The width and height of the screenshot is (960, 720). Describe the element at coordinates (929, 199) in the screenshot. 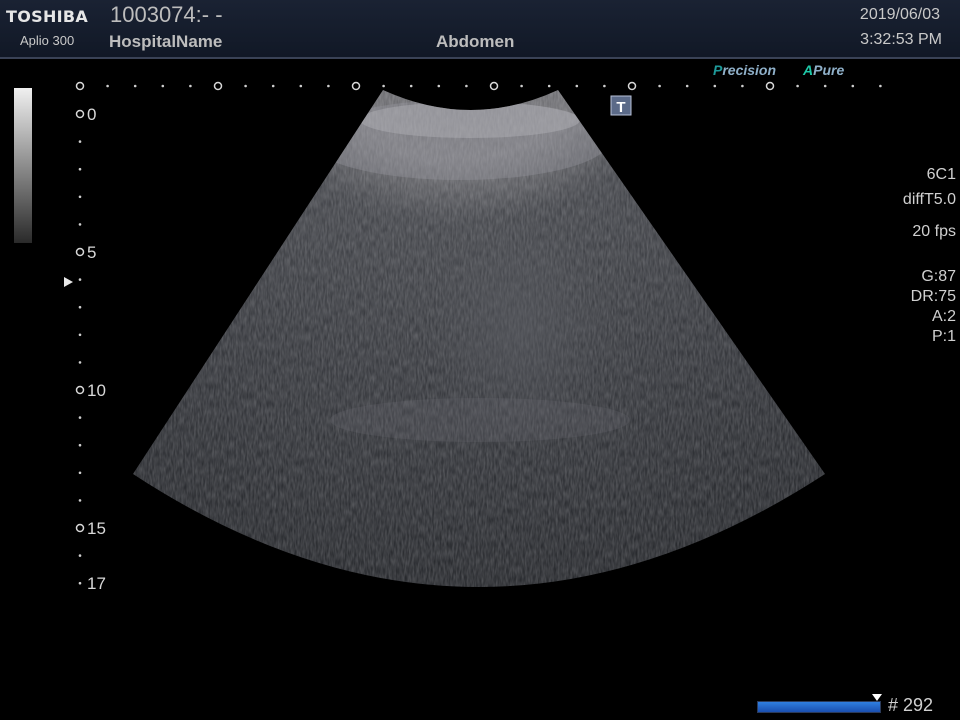

I see `preset-name: diffT5.0` at that location.